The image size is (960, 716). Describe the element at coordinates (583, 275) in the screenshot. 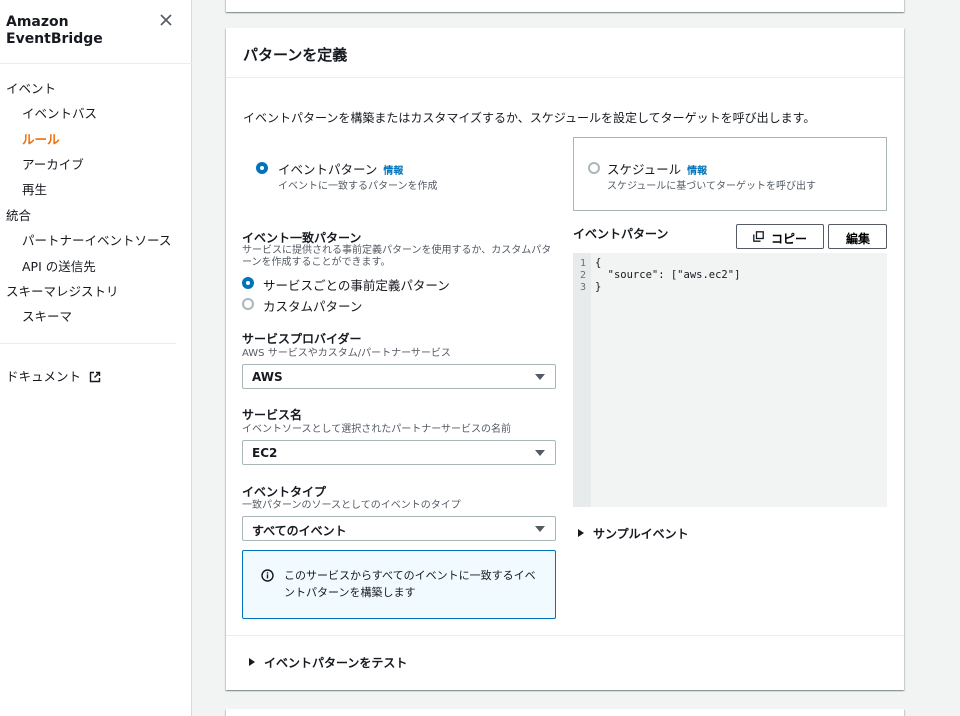

I see `line-number: 2` at that location.